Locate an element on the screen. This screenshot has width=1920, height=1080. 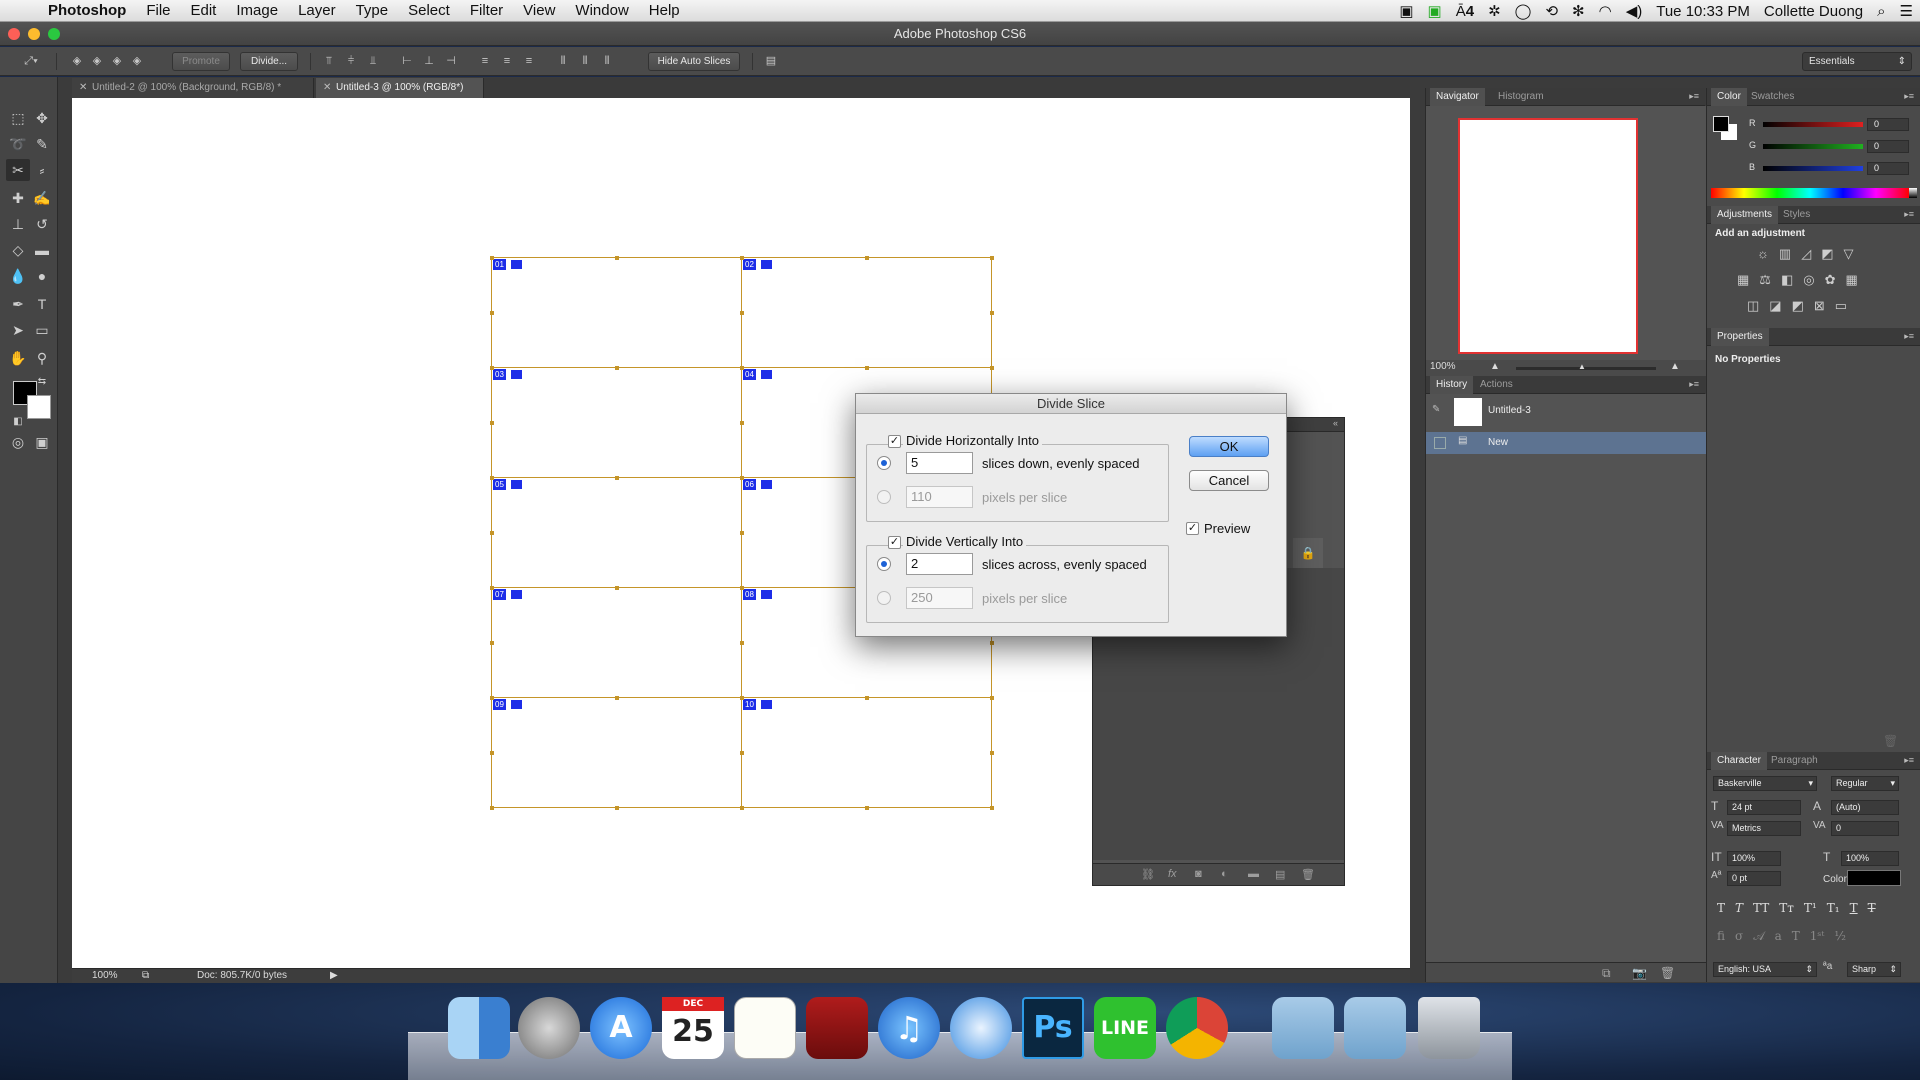
green-value-field: 0 is located at coordinates (1888, 146).